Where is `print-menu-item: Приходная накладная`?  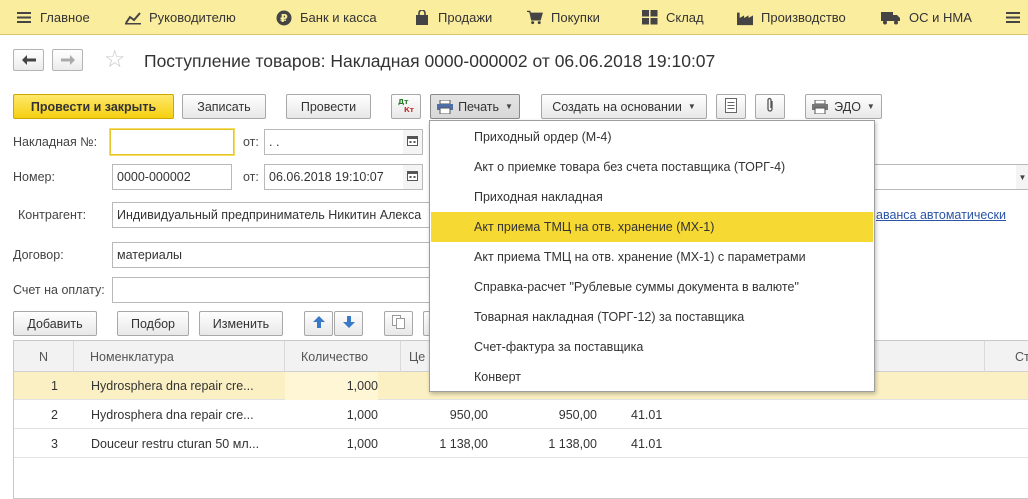 print-menu-item: Приходная накладная is located at coordinates (652, 197).